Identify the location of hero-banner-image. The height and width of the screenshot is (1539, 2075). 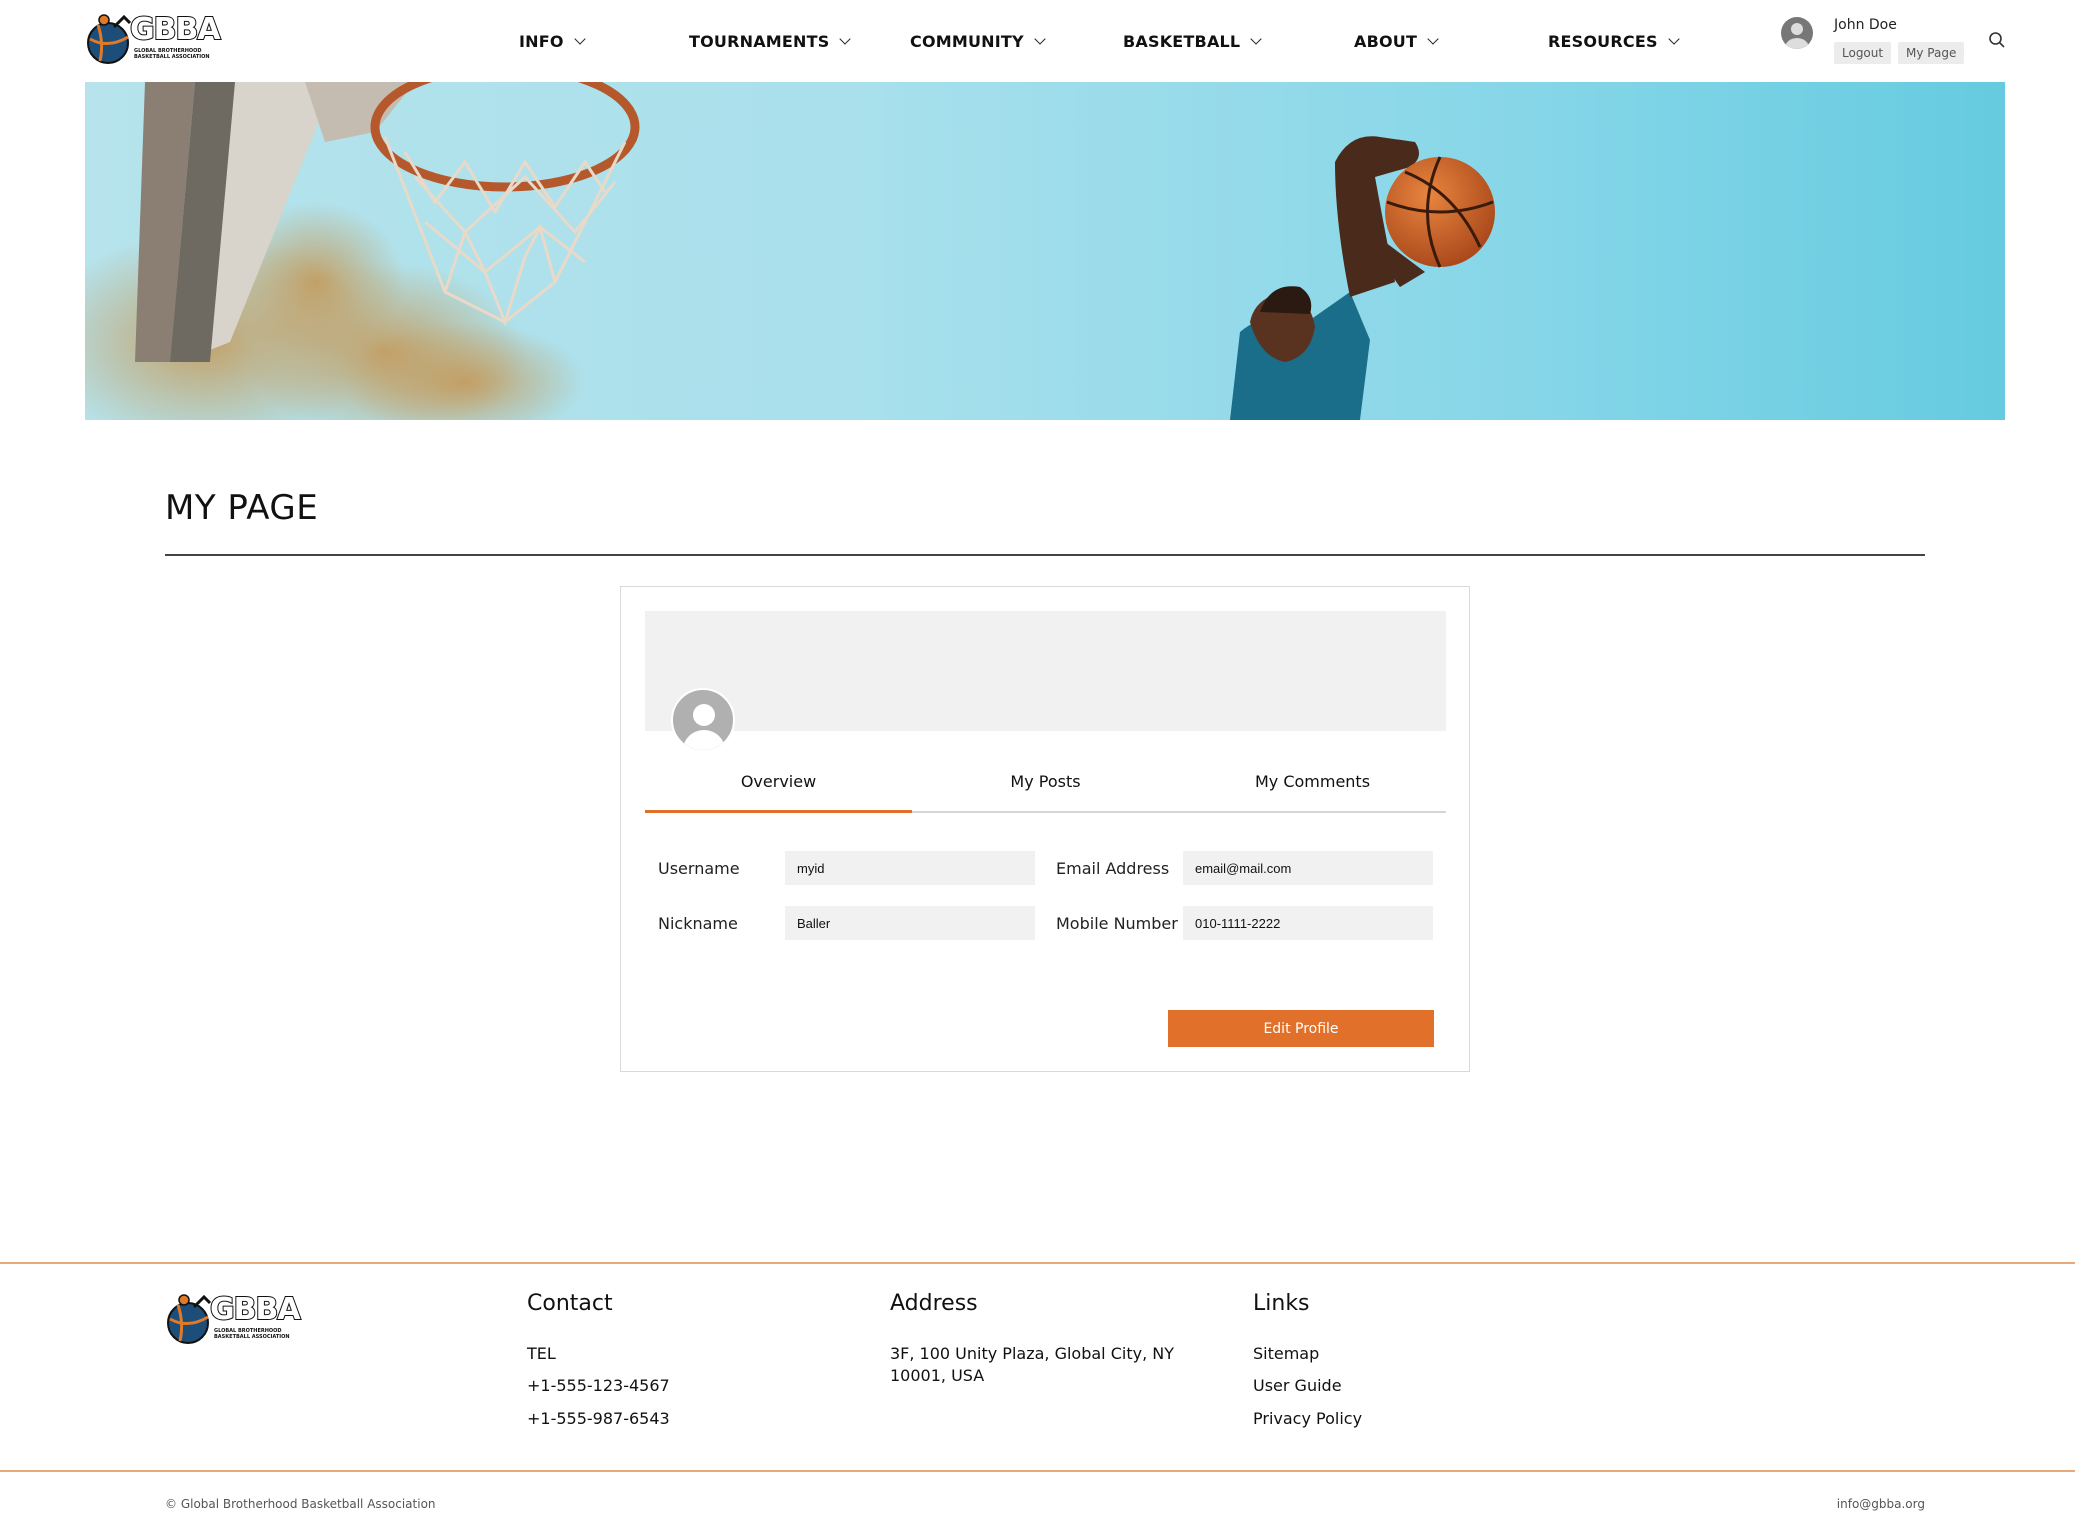
(790, 251).